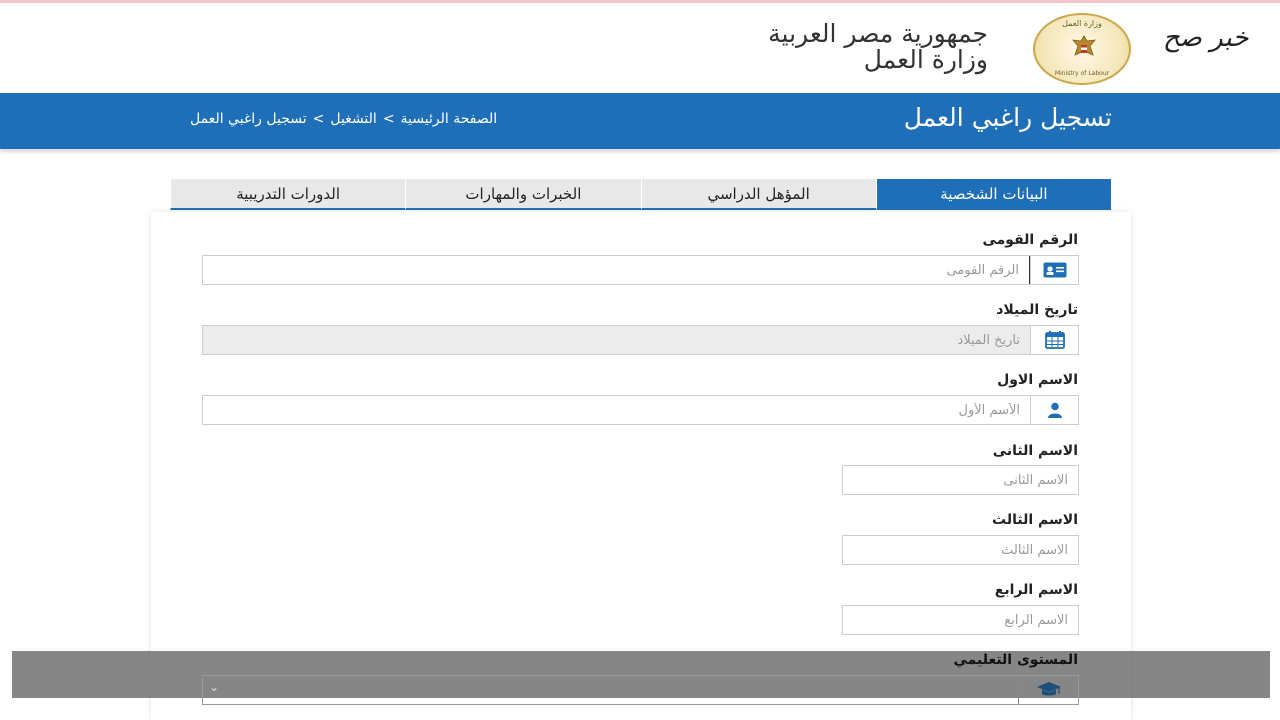 The height and width of the screenshot is (720, 1280). What do you see at coordinates (993, 194) in the screenshot?
I see `tab-personal-data: البيانات الشخصية` at bounding box center [993, 194].